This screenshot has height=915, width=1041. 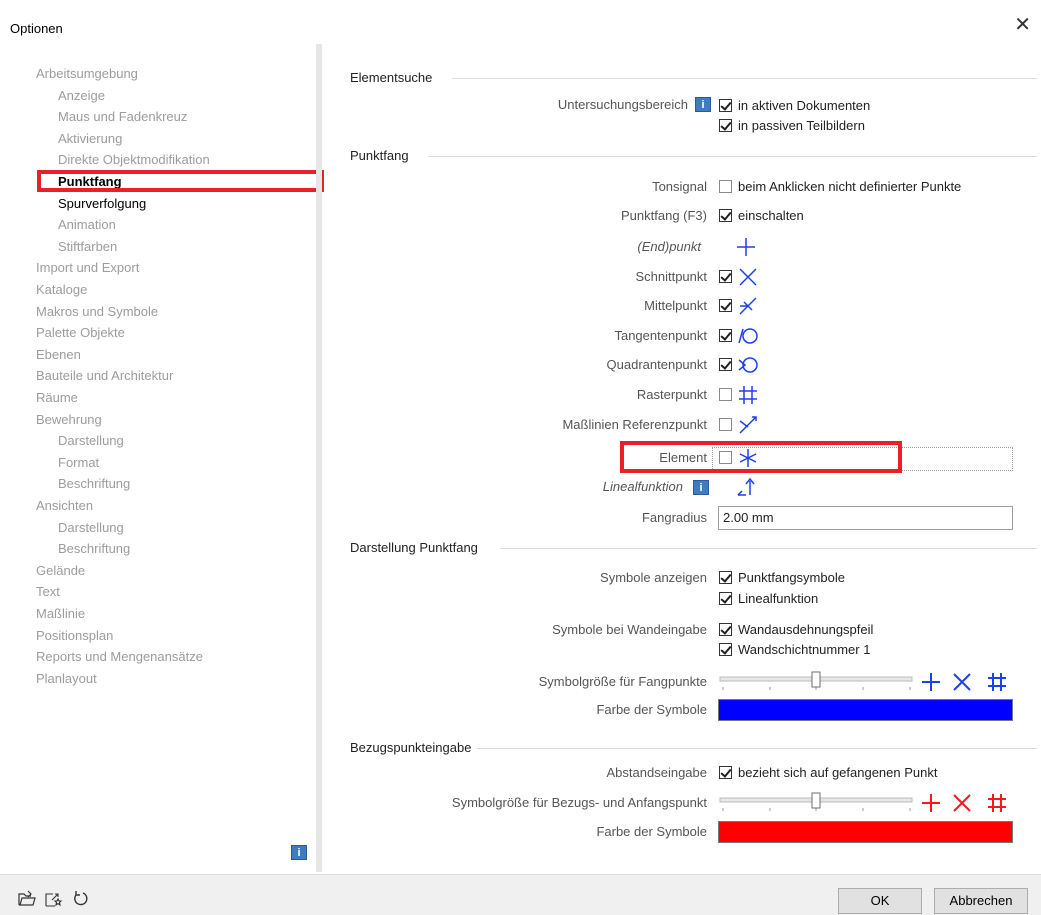 What do you see at coordinates (748, 277) in the screenshot?
I see `schnittpunkt-icon` at bounding box center [748, 277].